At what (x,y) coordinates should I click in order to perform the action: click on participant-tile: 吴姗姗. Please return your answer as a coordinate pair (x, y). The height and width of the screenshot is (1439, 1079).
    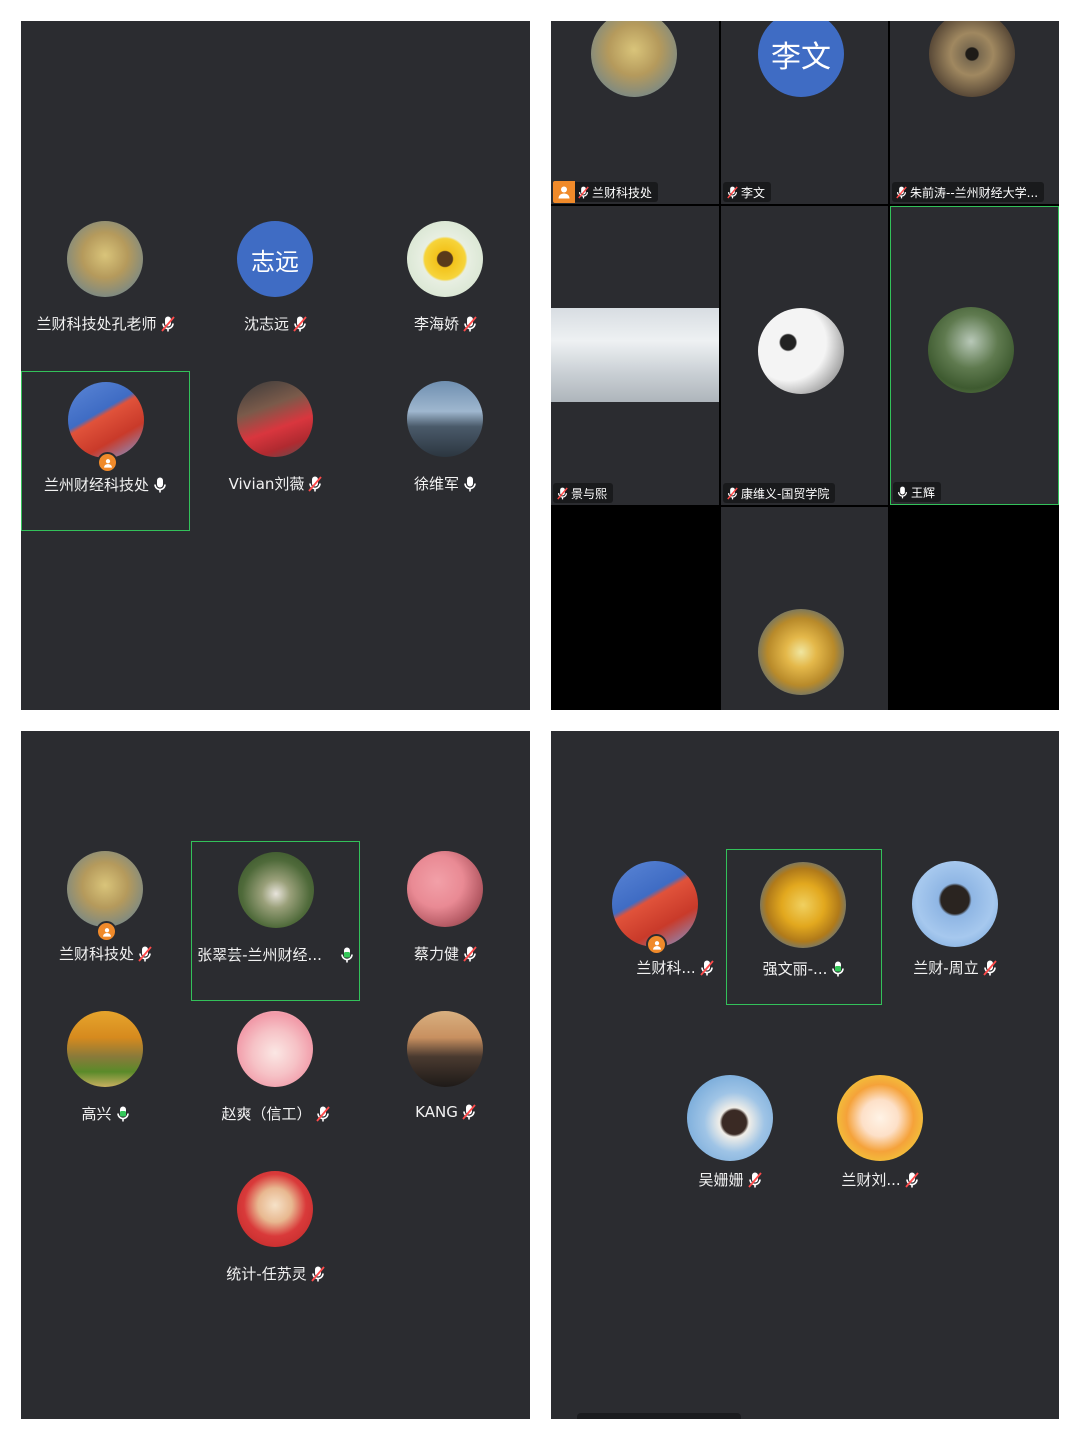
    Looking at the image, I should click on (730, 1136).